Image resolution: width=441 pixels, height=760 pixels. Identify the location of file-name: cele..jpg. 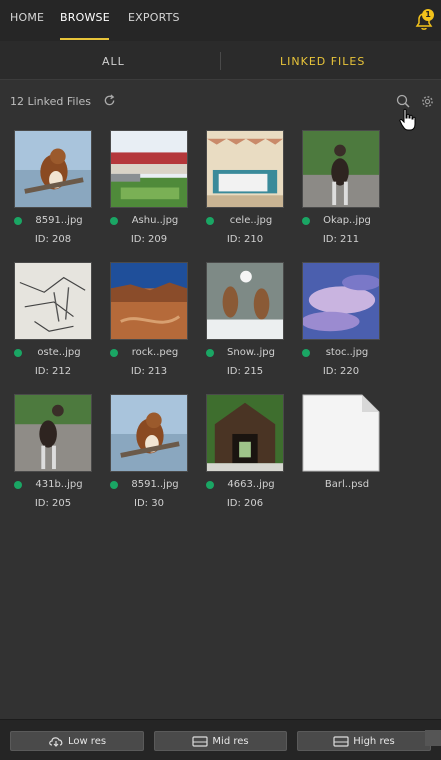
(251, 220).